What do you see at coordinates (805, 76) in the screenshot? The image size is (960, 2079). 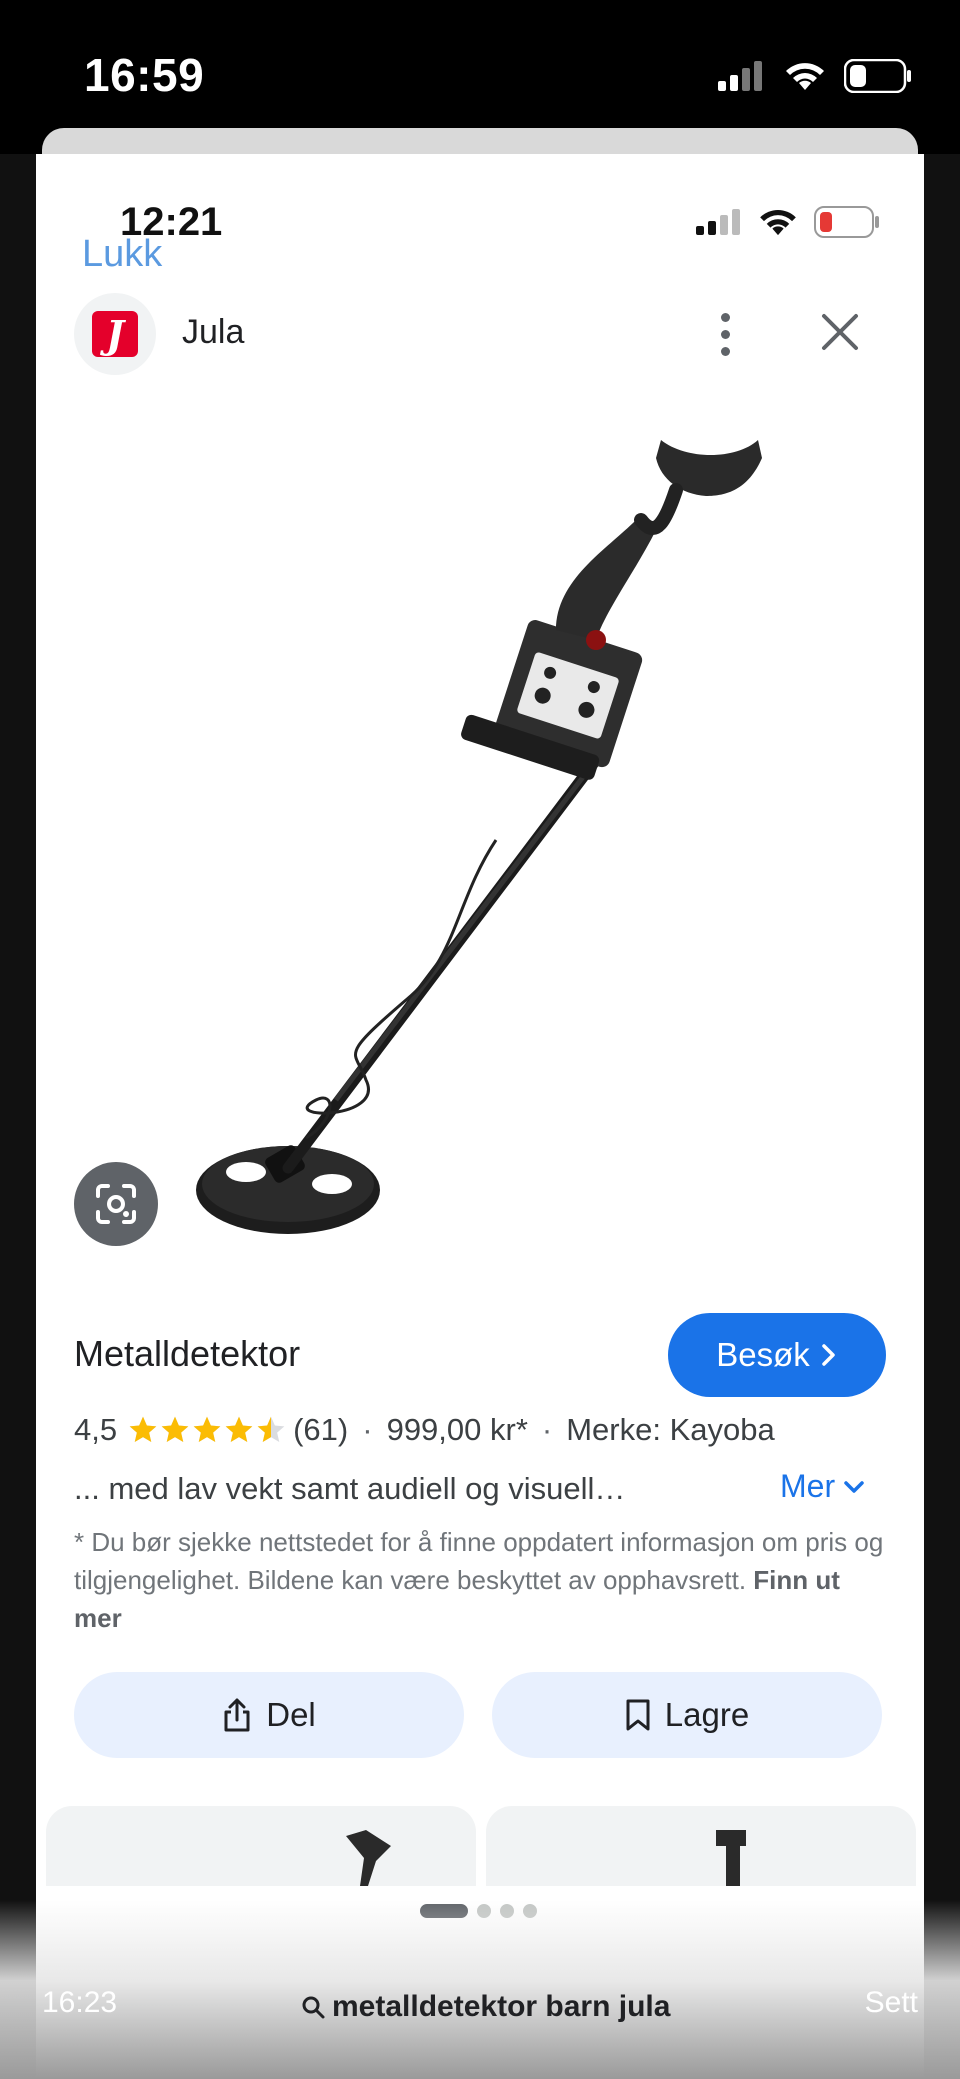 I see `wifi-icon` at bounding box center [805, 76].